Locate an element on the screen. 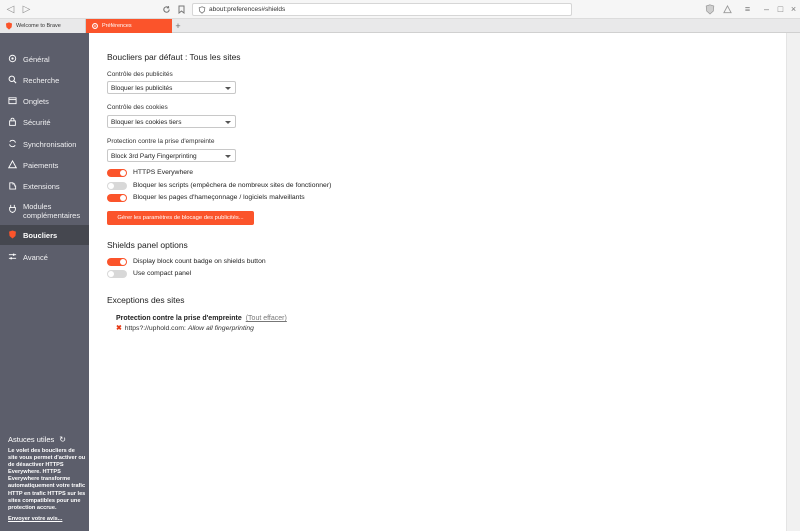  sidebar-item-tabs: Onglets is located at coordinates (44, 101).